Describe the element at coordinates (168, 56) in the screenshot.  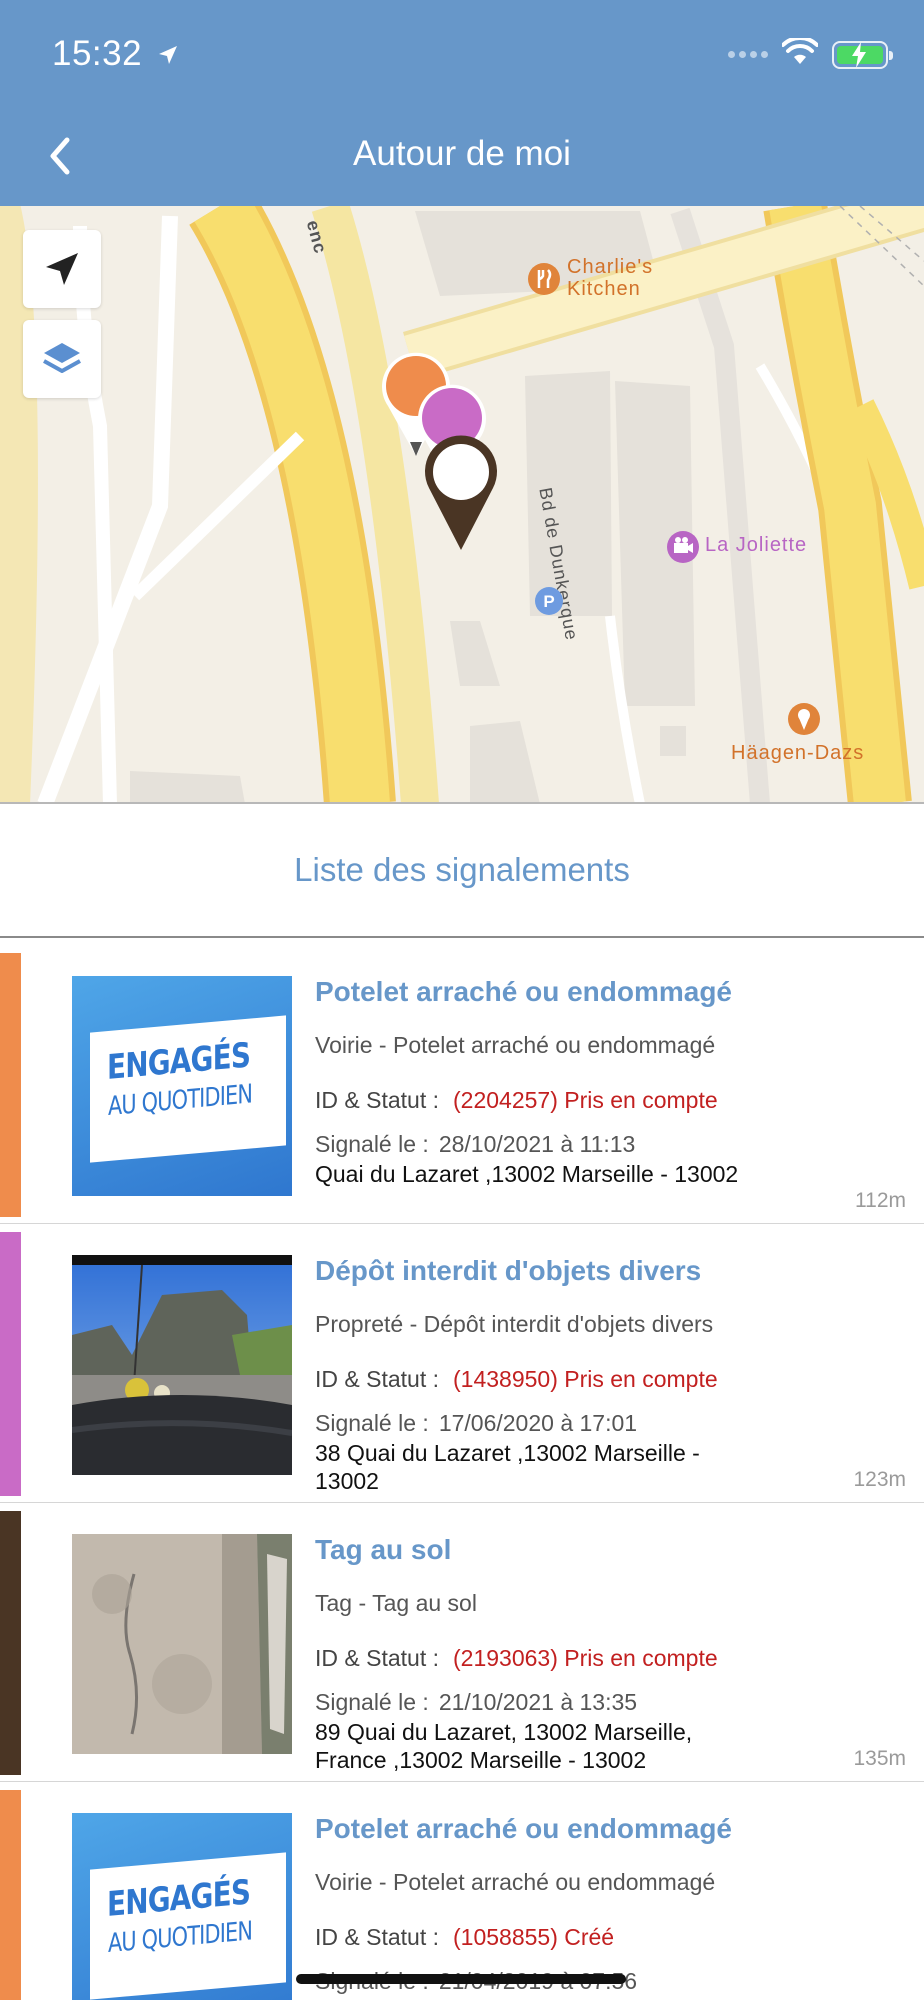
I see `location-arrow-icon` at that location.